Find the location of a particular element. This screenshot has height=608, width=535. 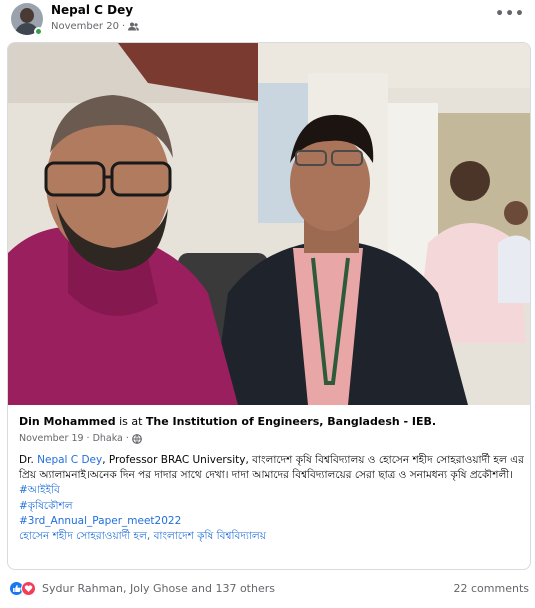

hashtag-agri-engineering: #কৃষিকৌশল is located at coordinates (271, 506).